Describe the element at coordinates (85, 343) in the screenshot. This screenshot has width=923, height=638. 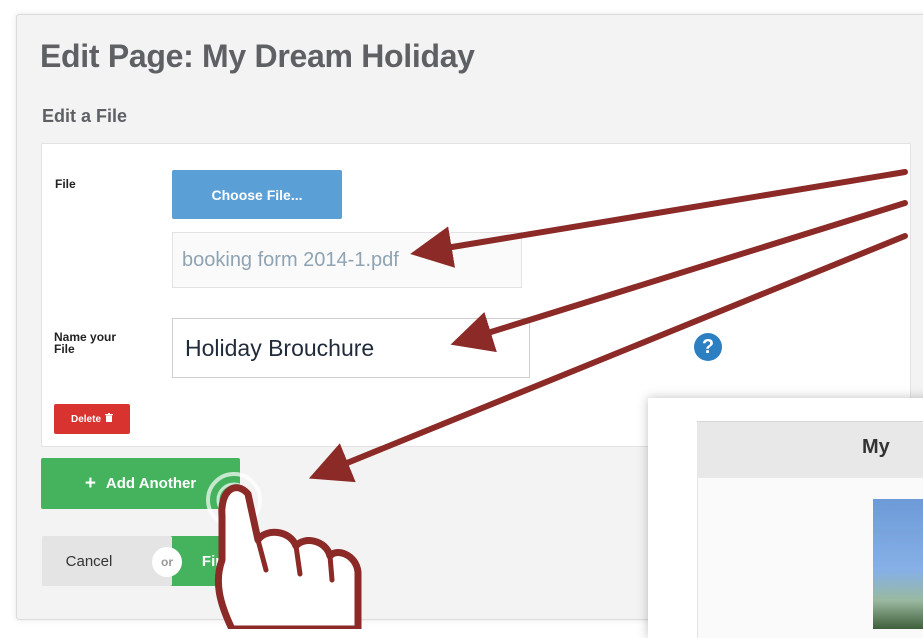
I see `name-file-label: Name your File` at that location.